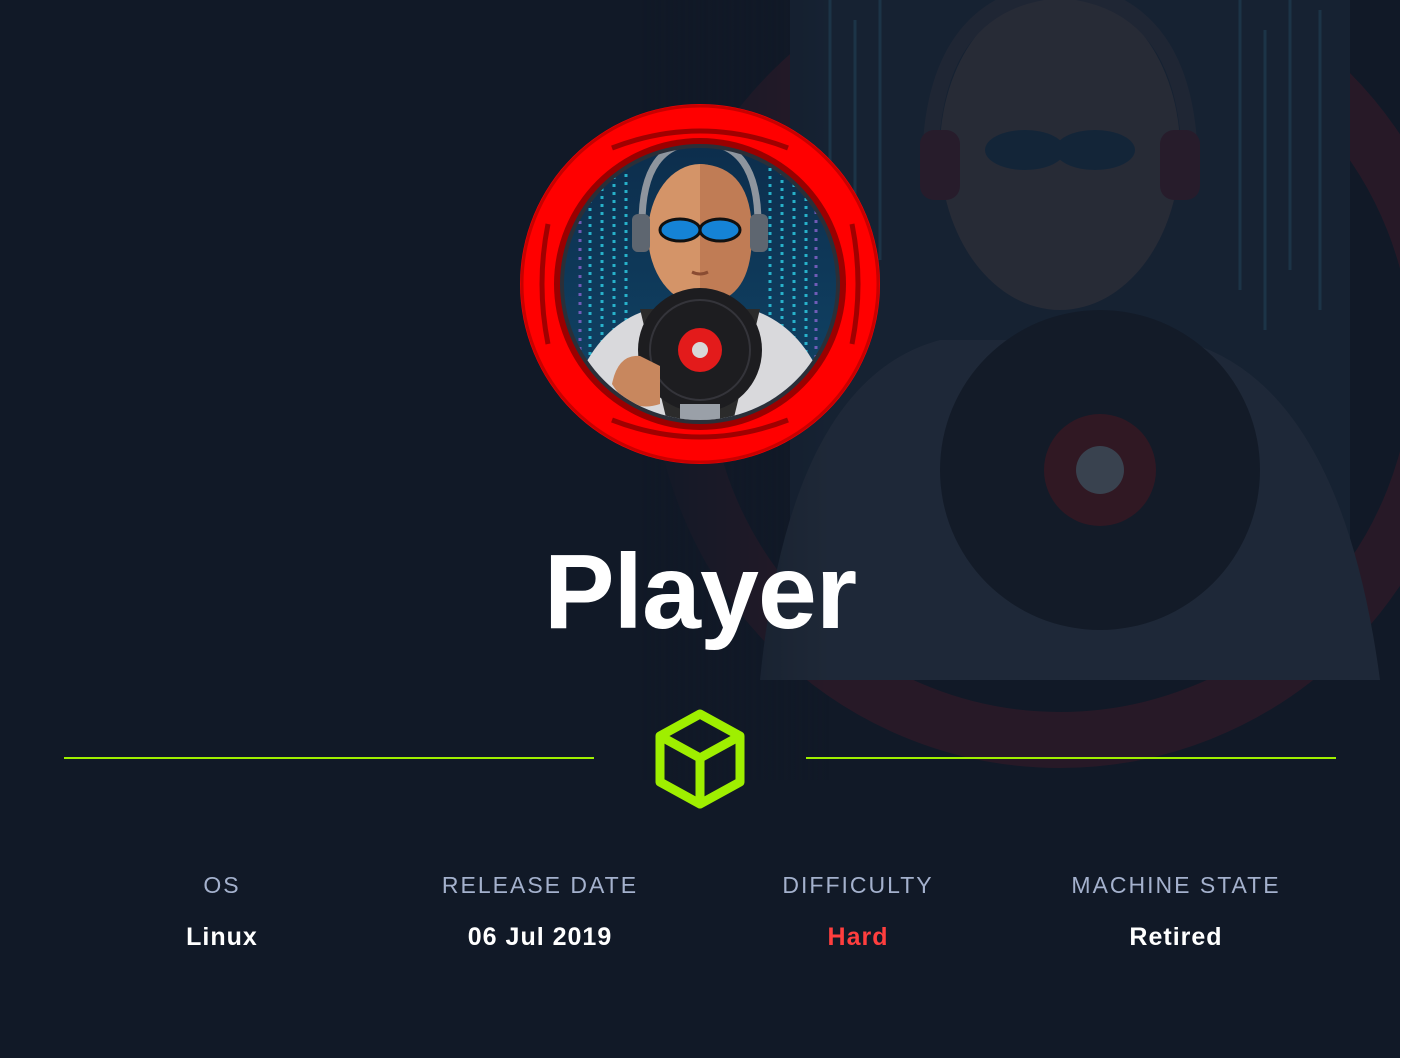 The height and width of the screenshot is (1060, 1402). Describe the element at coordinates (858, 937) in the screenshot. I see `info-value-difficulty: Hard` at that location.